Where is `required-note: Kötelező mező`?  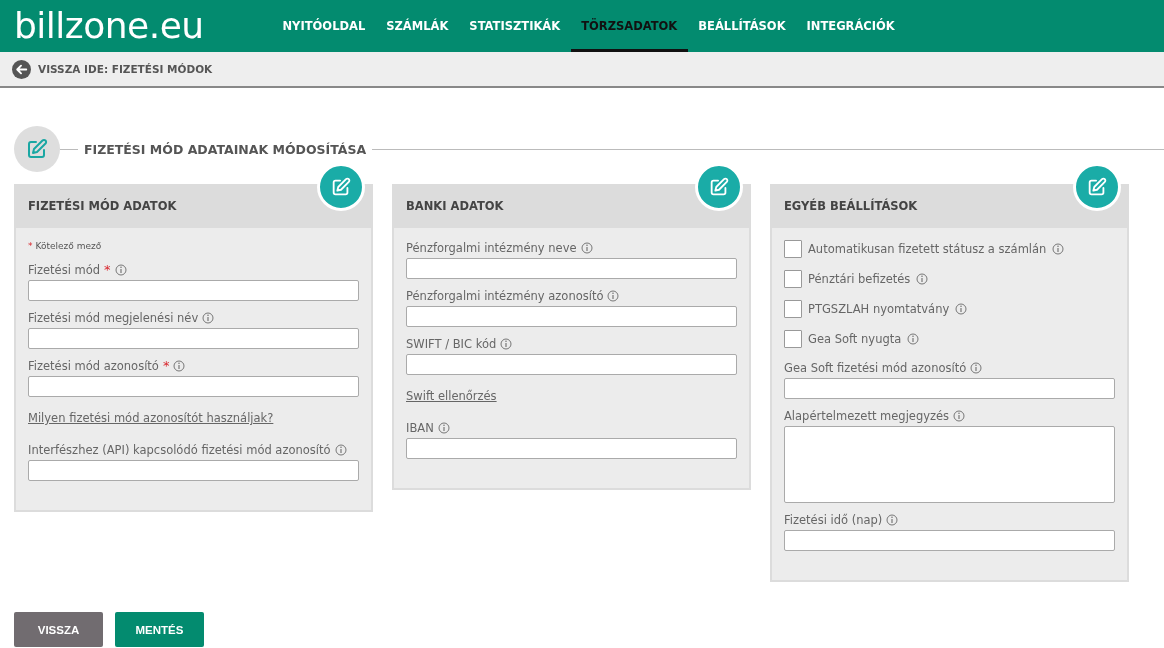 required-note: Kötelező mező is located at coordinates (68, 246).